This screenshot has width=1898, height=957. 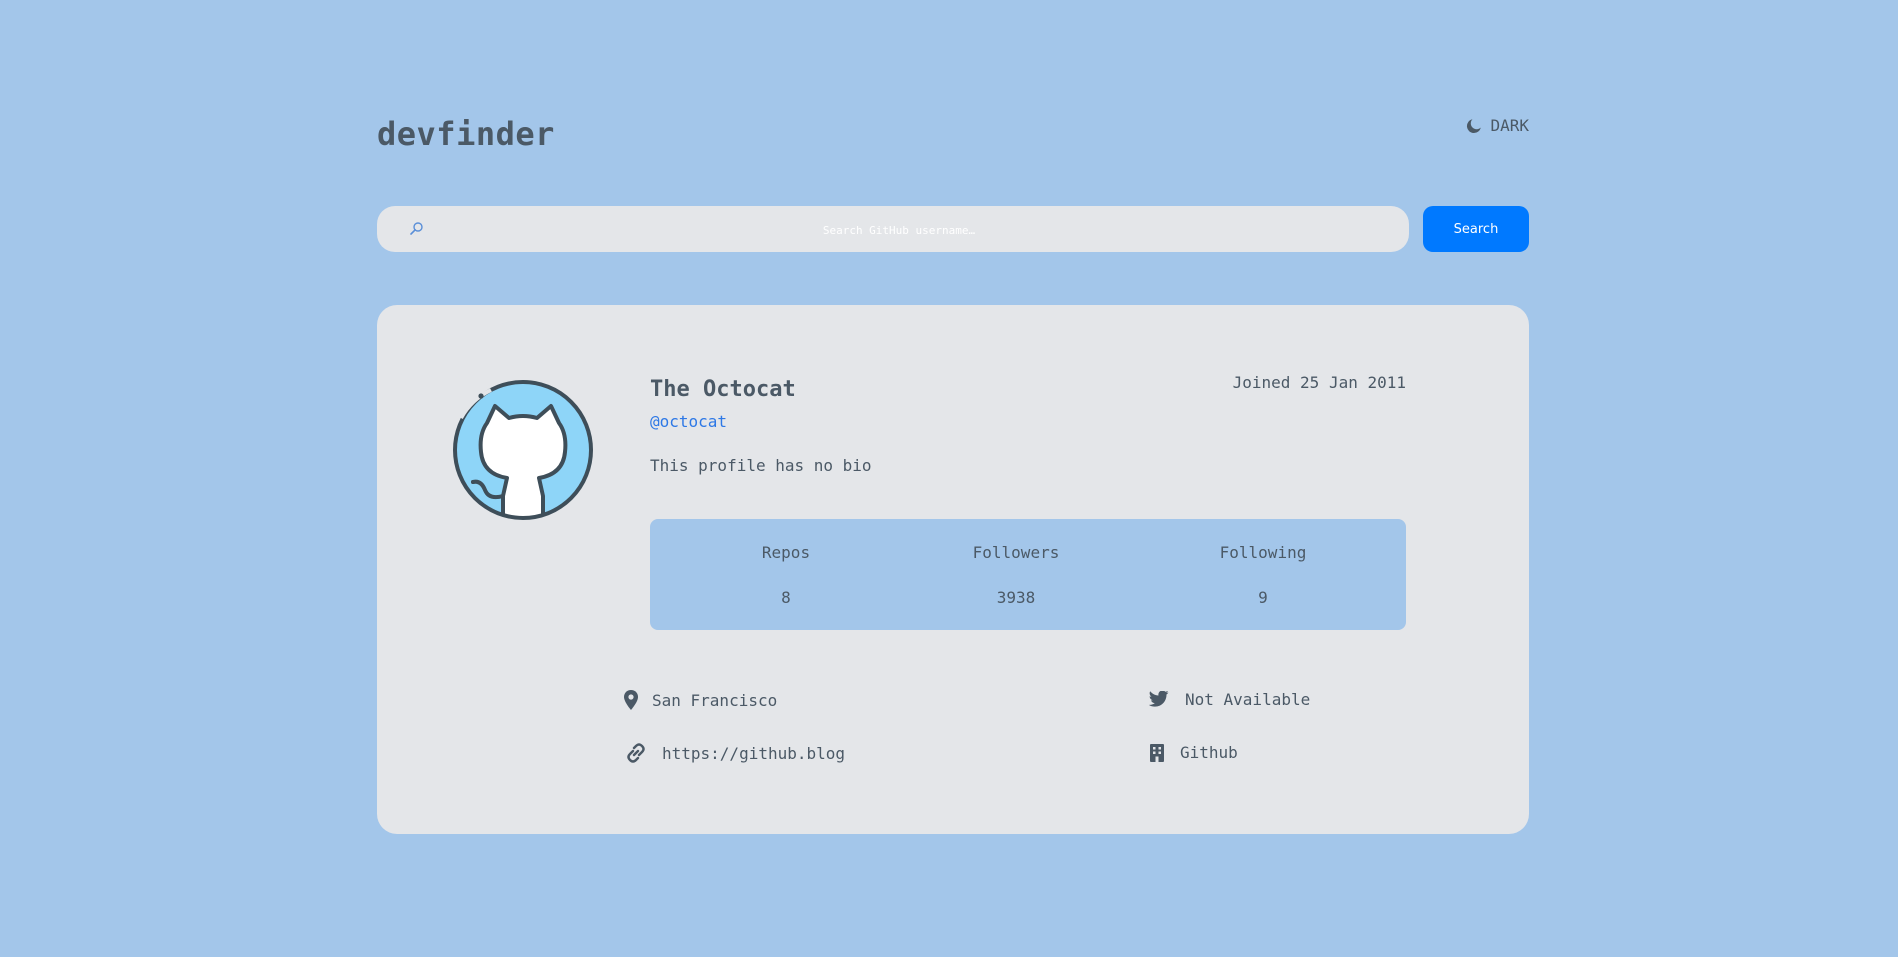 I want to click on stat-value: 9, so click(x=1263, y=597).